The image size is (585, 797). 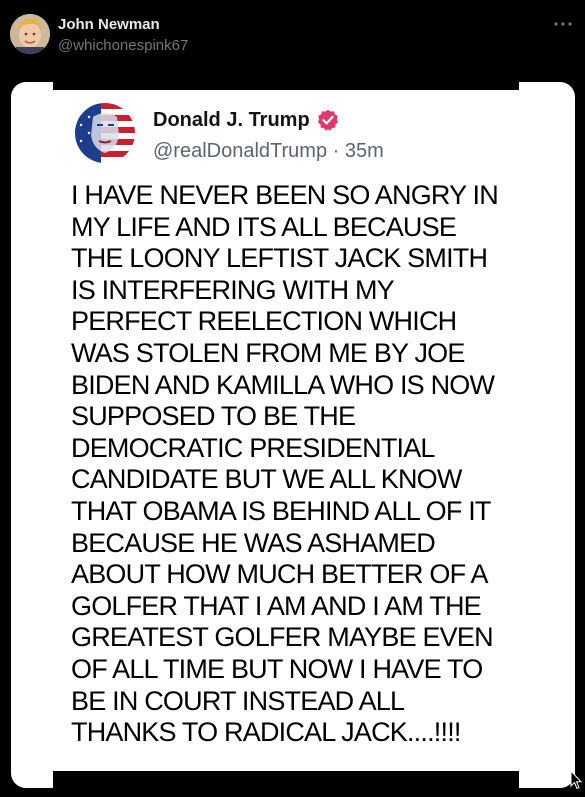 I want to click on post-text-line: MY LIFE AND ITS ALL BECAUSE, so click(x=264, y=226).